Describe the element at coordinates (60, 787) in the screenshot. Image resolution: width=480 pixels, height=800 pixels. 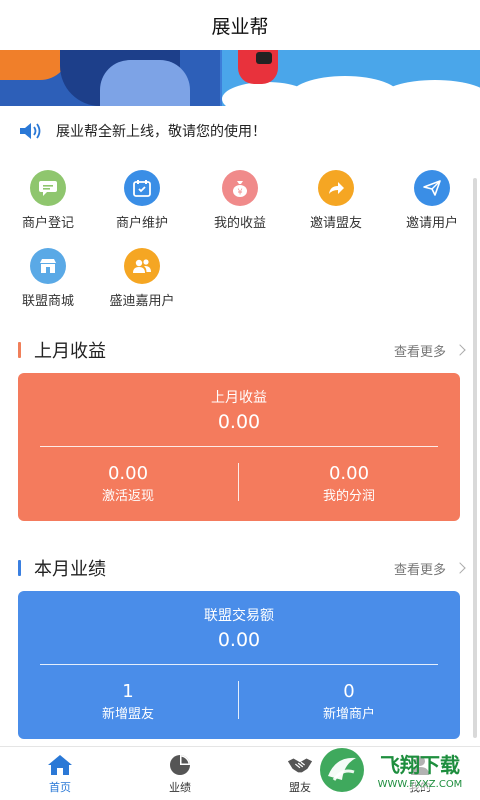
I see `tab-label: 首页` at that location.